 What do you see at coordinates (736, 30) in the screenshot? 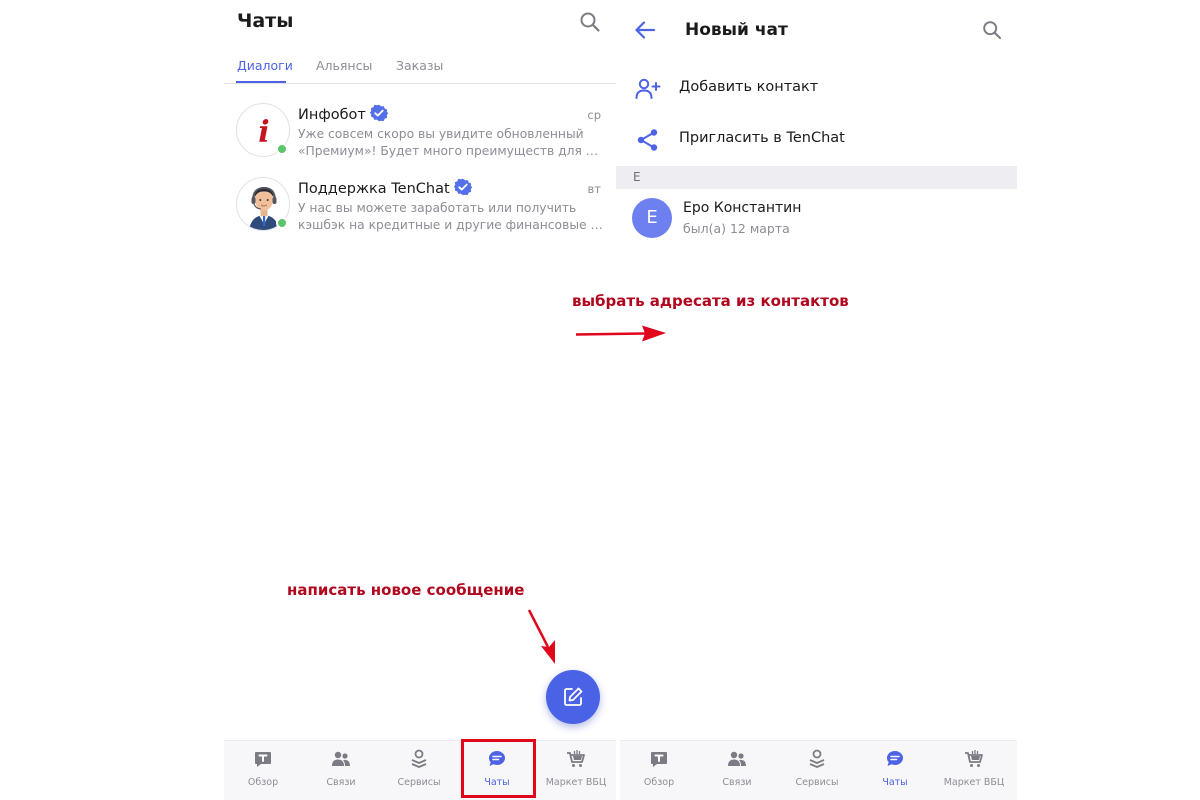
I see `page-title: Новый чат` at bounding box center [736, 30].